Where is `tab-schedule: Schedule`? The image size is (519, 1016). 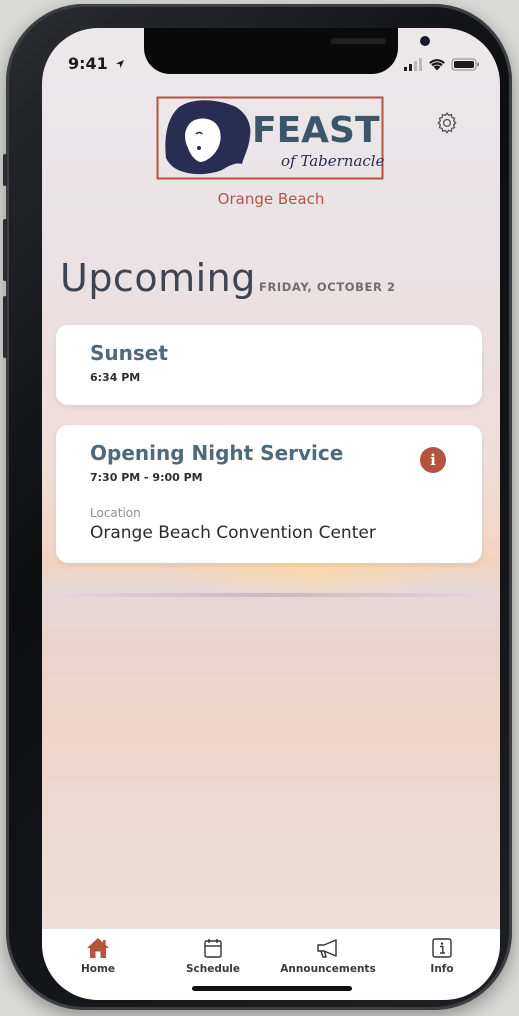 tab-schedule: Schedule is located at coordinates (213, 956).